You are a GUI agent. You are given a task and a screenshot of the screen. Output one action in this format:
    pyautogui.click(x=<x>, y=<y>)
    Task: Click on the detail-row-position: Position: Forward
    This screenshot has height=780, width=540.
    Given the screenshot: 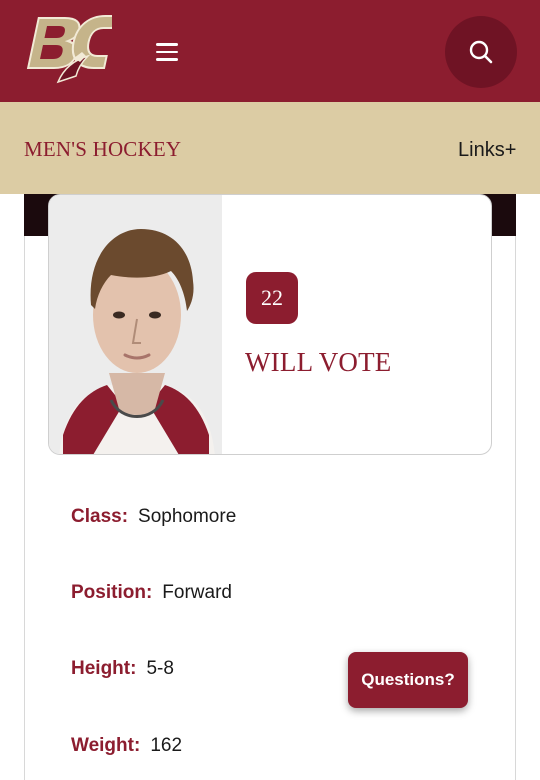 What is the action you would take?
    pyautogui.click(x=151, y=593)
    